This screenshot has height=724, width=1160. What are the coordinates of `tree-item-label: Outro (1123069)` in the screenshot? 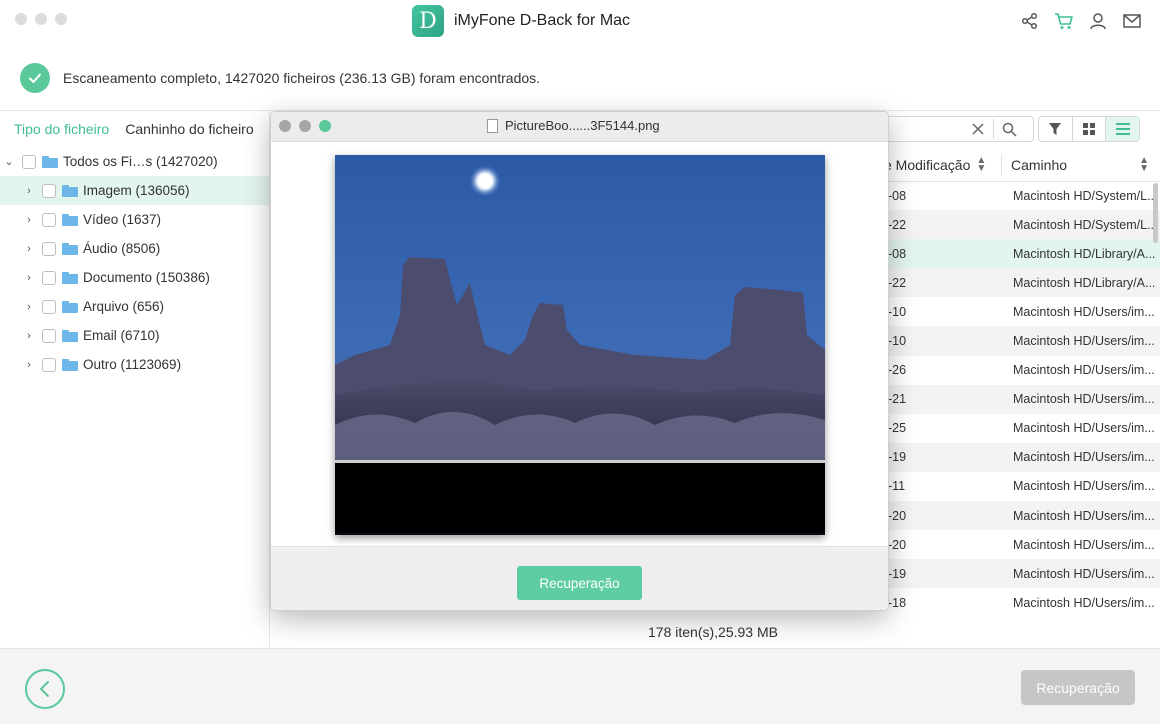 It's located at (132, 364).